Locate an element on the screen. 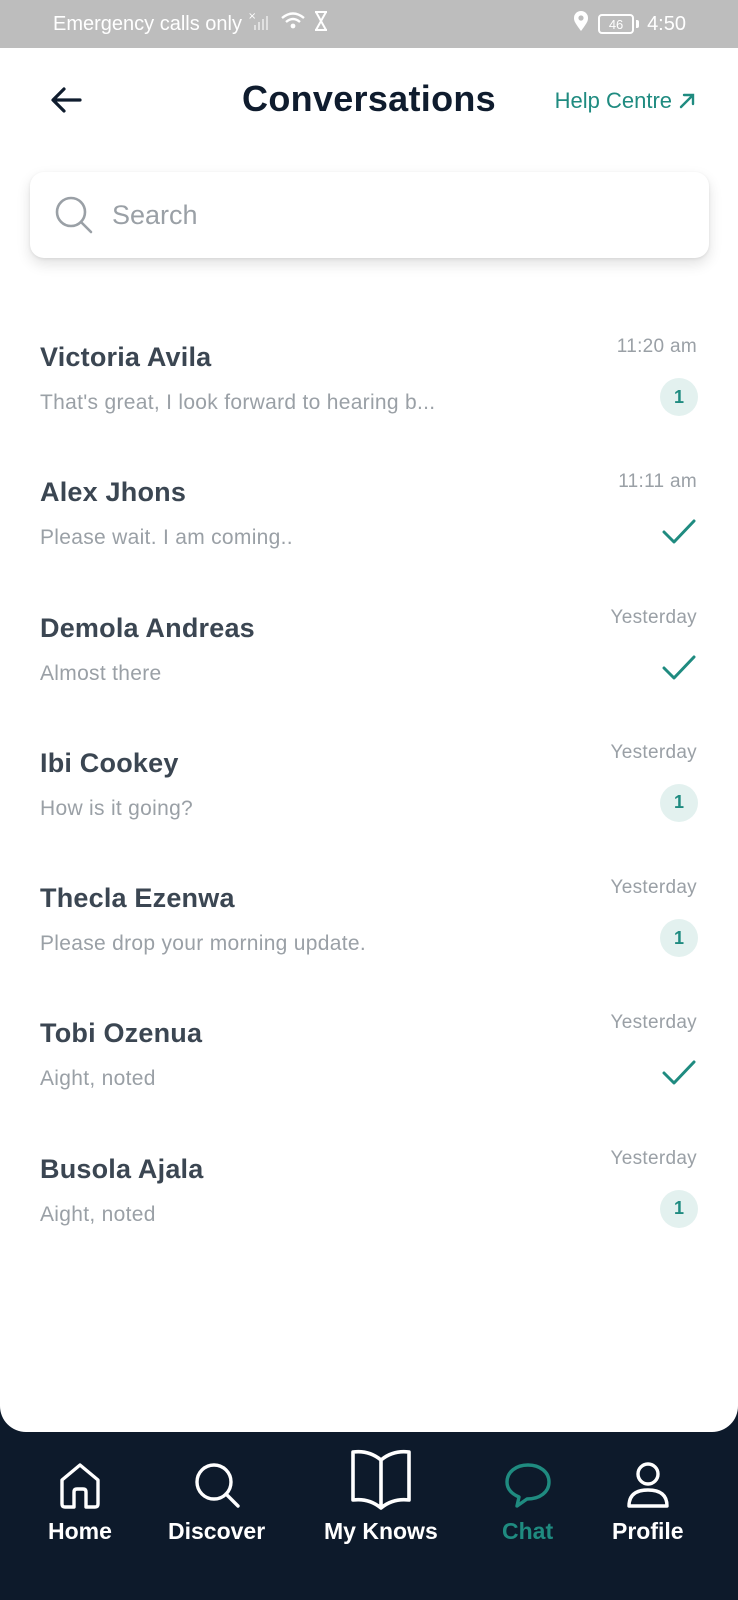 The image size is (738, 1600). search-bar is located at coordinates (369, 215).